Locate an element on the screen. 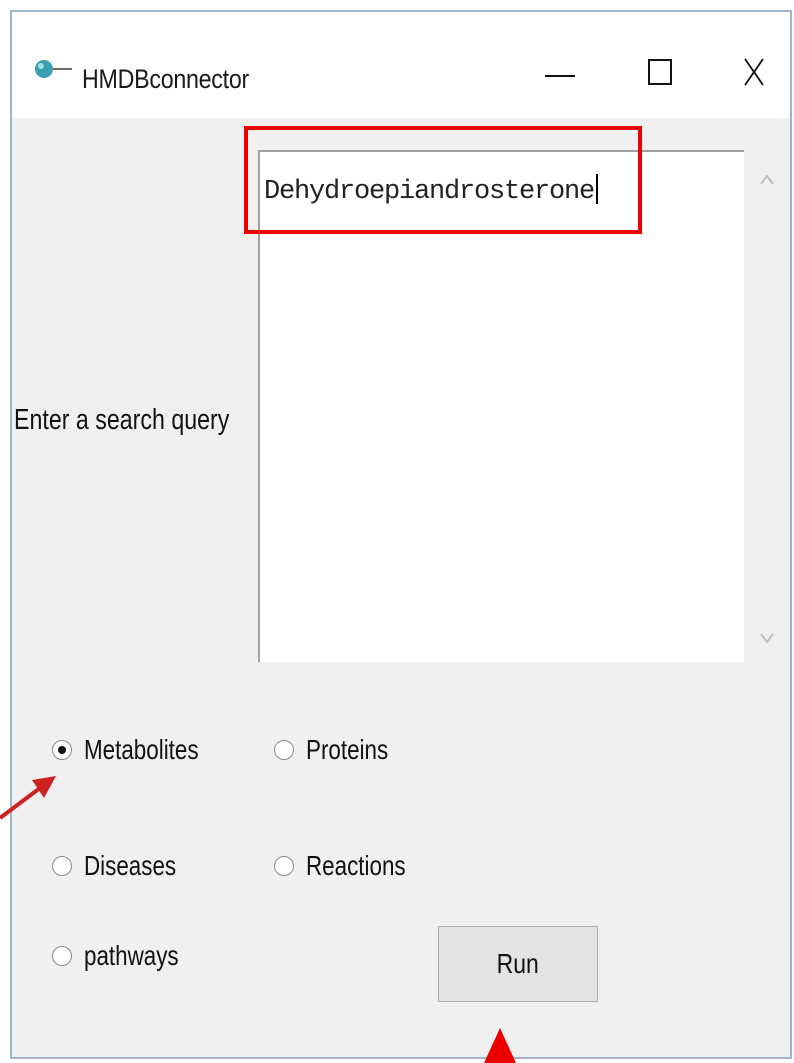  radio-diseases: Diseases is located at coordinates (125, 866).